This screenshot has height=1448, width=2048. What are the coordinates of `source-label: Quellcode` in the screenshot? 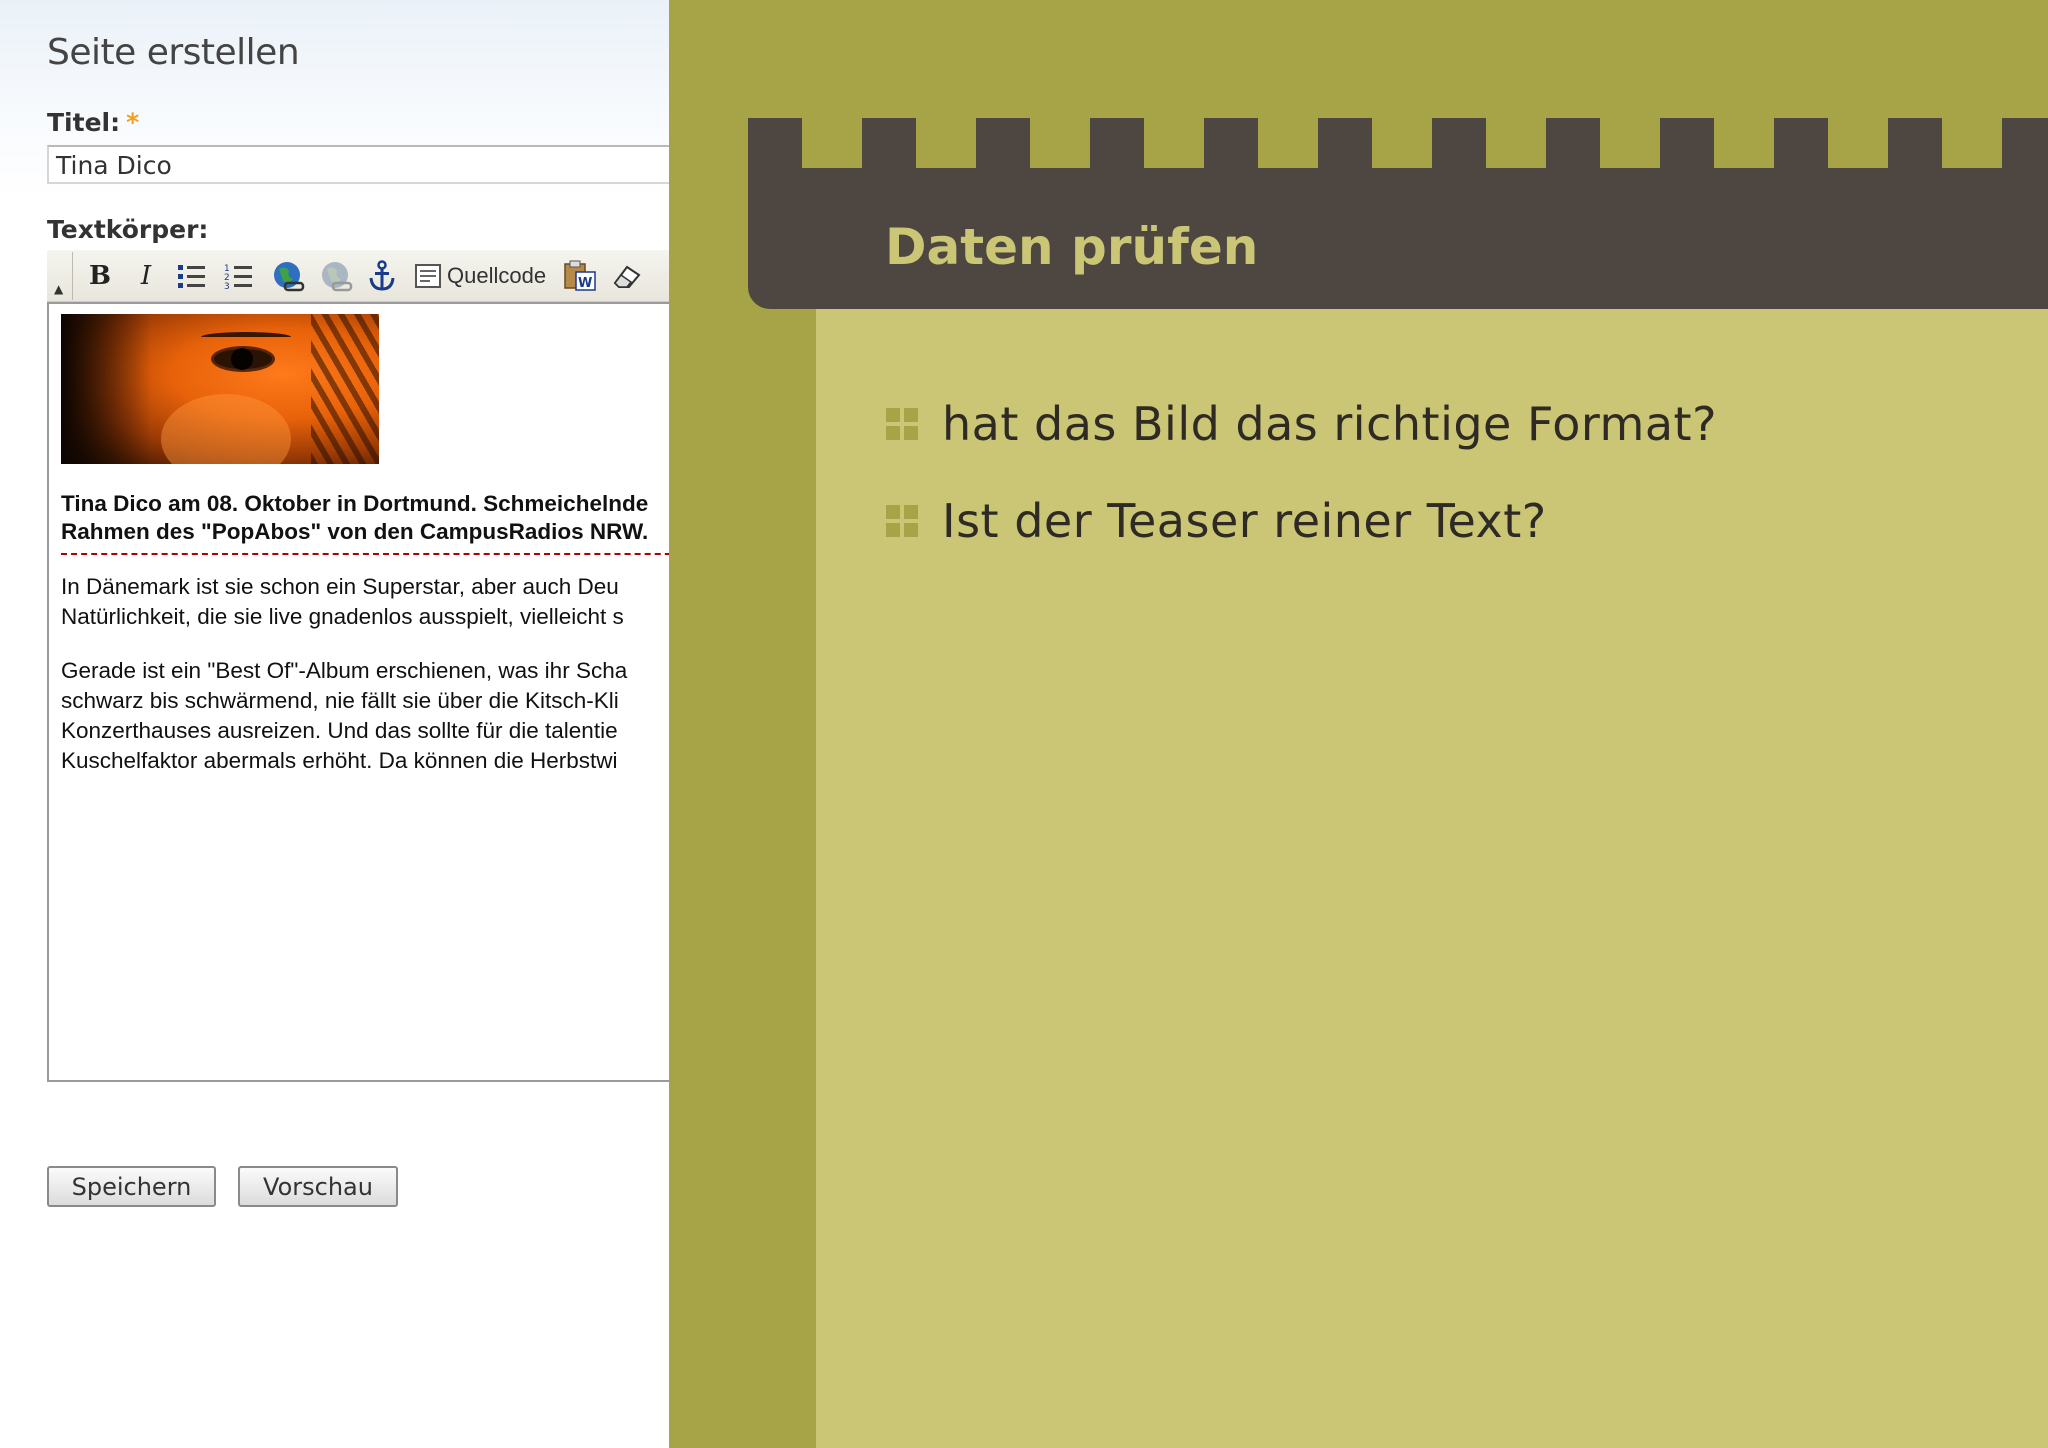 It's located at (497, 275).